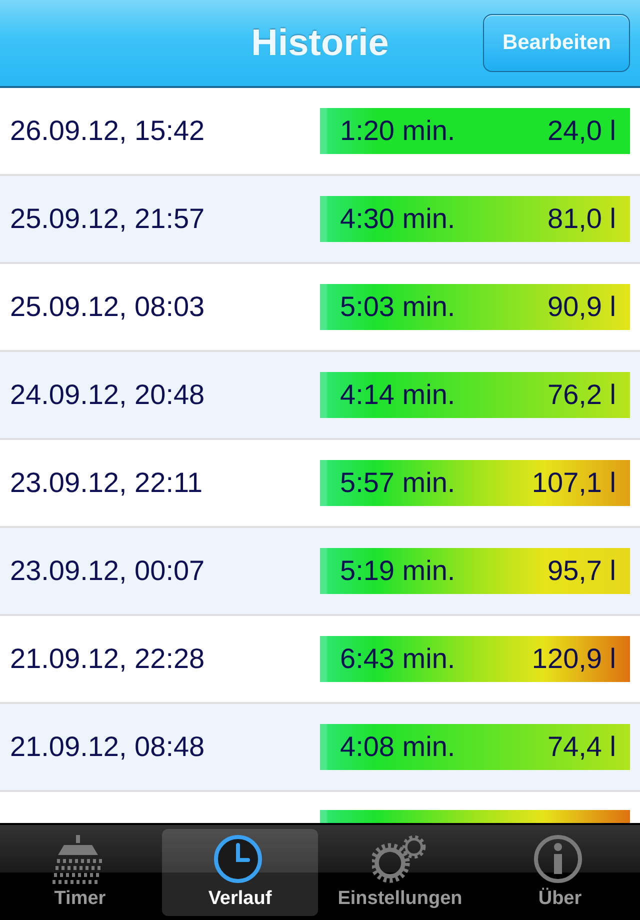 The image size is (640, 920). Describe the element at coordinates (398, 747) in the screenshot. I see `duration-text: 4:08 min.` at that location.